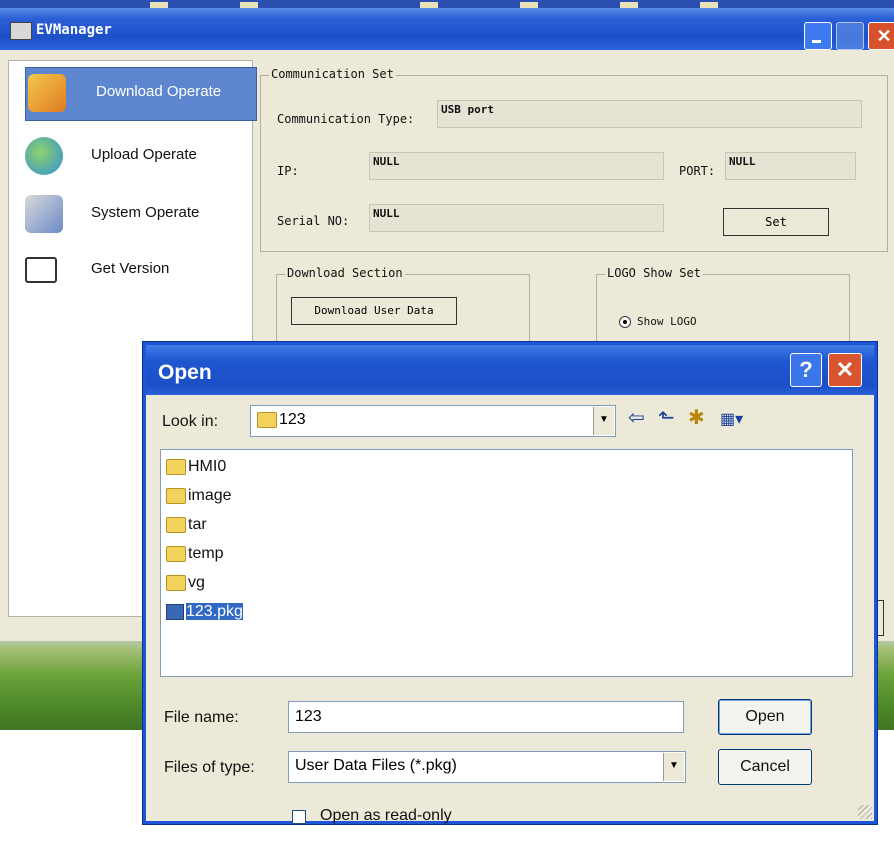 The width and height of the screenshot is (894, 845). What do you see at coordinates (207, 466) in the screenshot?
I see `file-name: HMI0` at bounding box center [207, 466].